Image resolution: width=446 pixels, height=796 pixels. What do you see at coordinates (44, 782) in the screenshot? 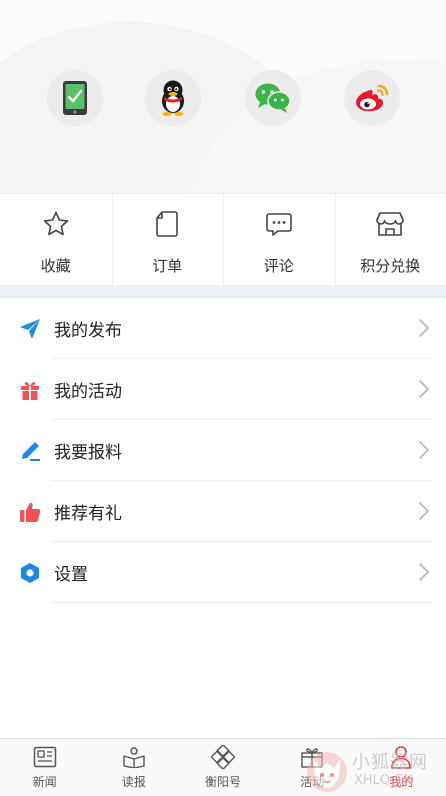
I see `tab-news-label: 新闻` at bounding box center [44, 782].